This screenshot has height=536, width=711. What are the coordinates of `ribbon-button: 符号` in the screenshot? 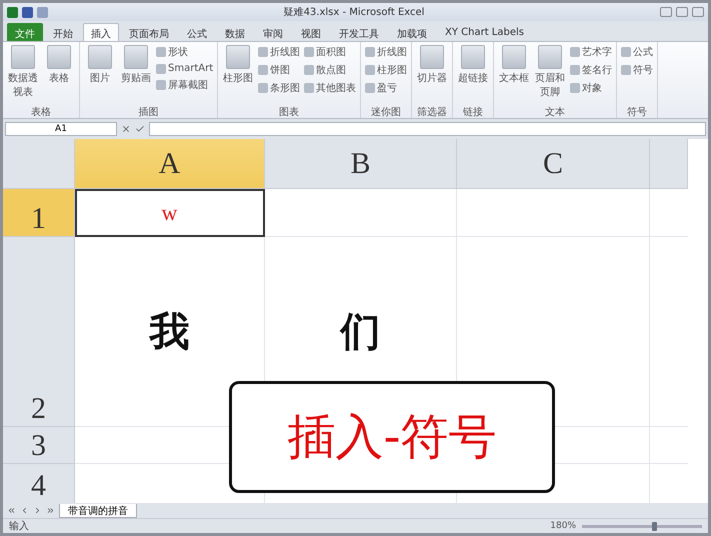 It's located at (637, 70).